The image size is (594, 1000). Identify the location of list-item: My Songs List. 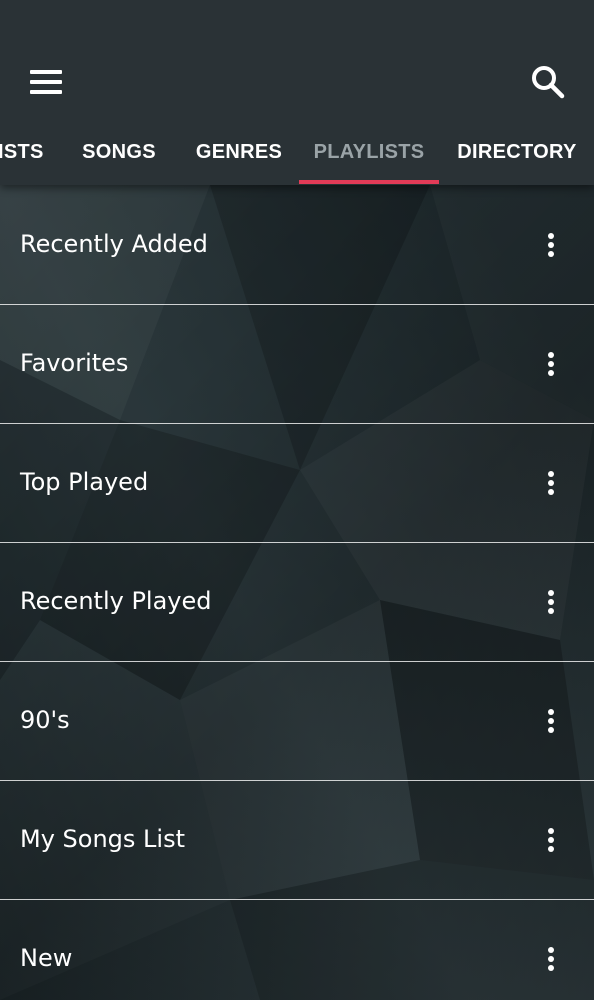
(297, 840).